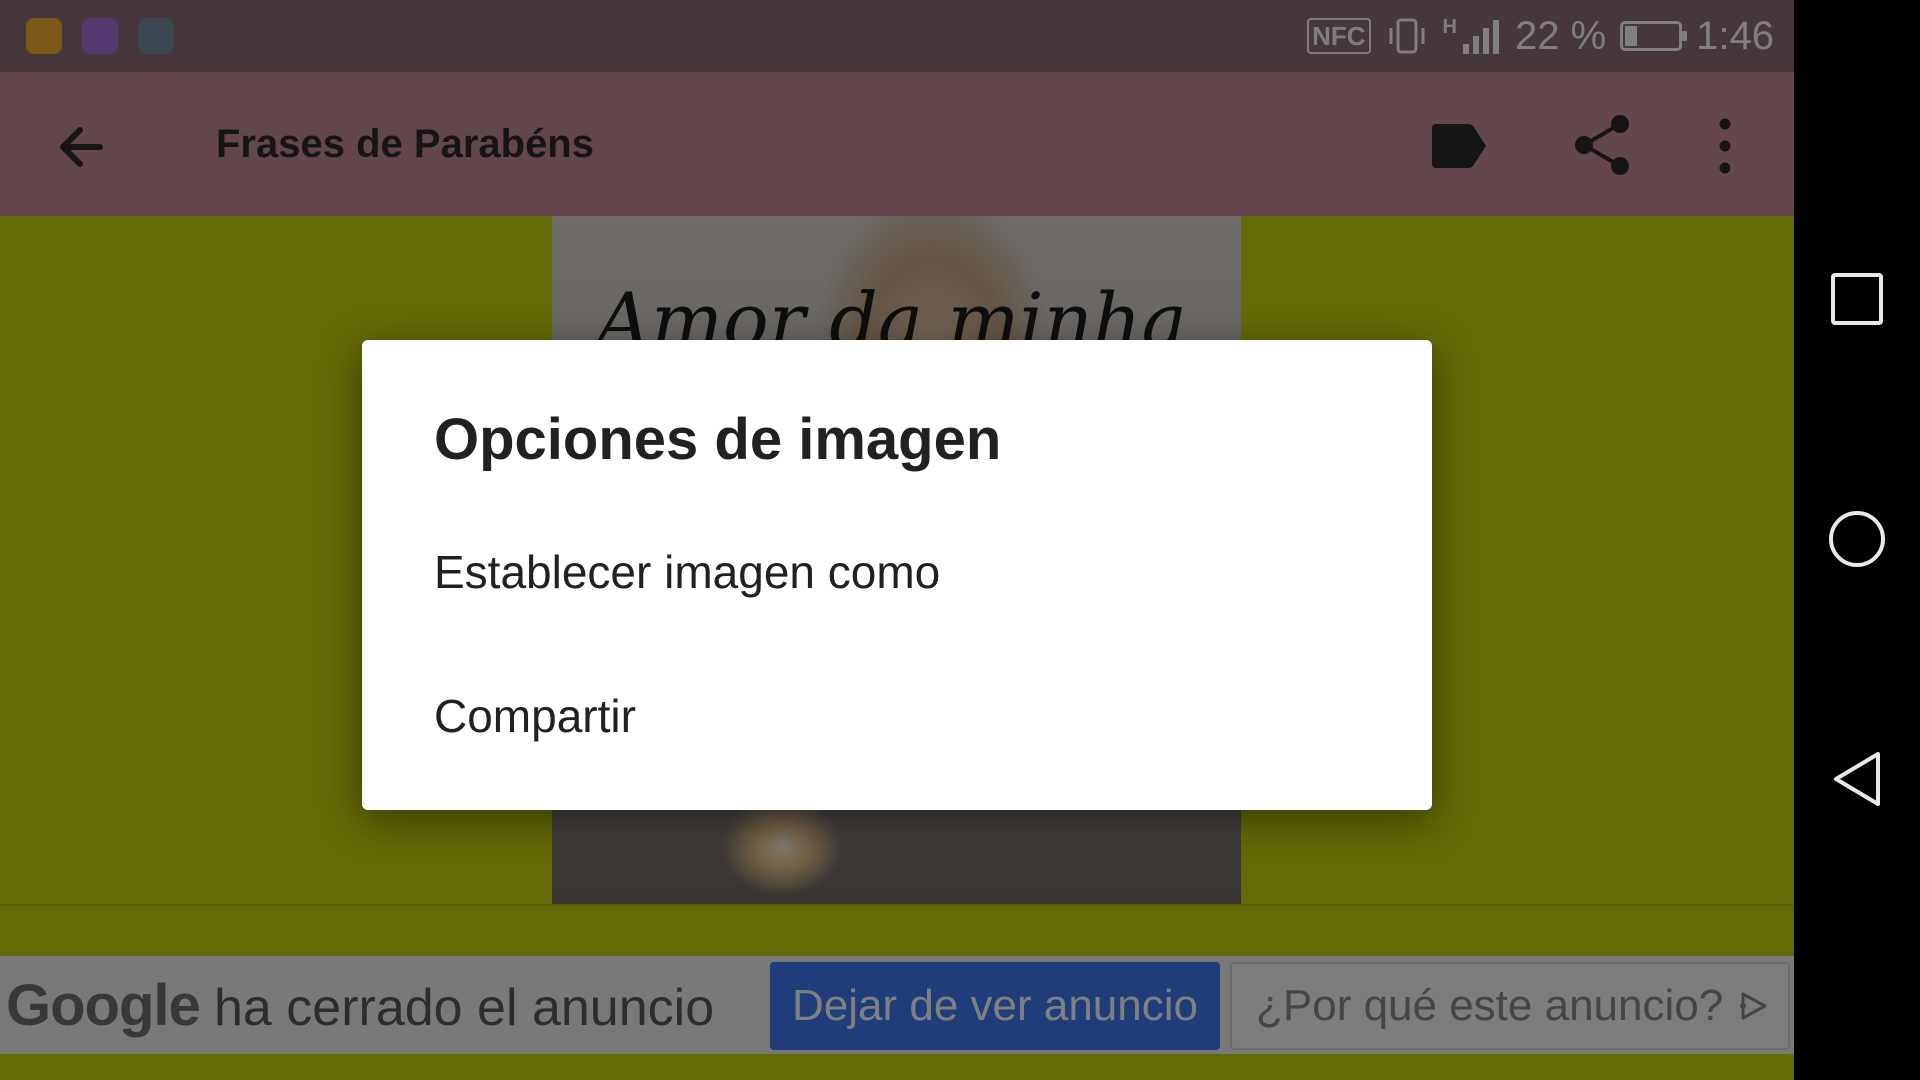 Image resolution: width=1920 pixels, height=1080 pixels. What do you see at coordinates (897, 572) in the screenshot?
I see `set-image-as-option: Establecer imagen como` at bounding box center [897, 572].